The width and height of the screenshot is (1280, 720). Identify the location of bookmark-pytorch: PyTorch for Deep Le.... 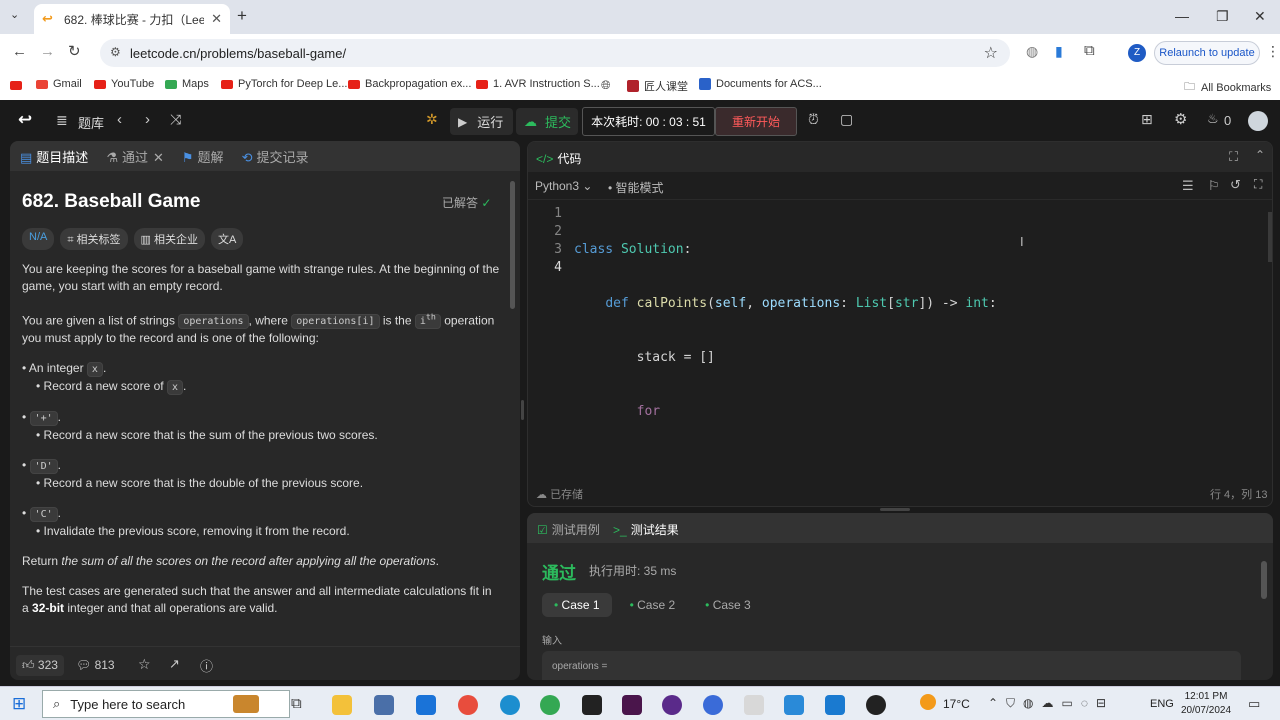
(284, 84).